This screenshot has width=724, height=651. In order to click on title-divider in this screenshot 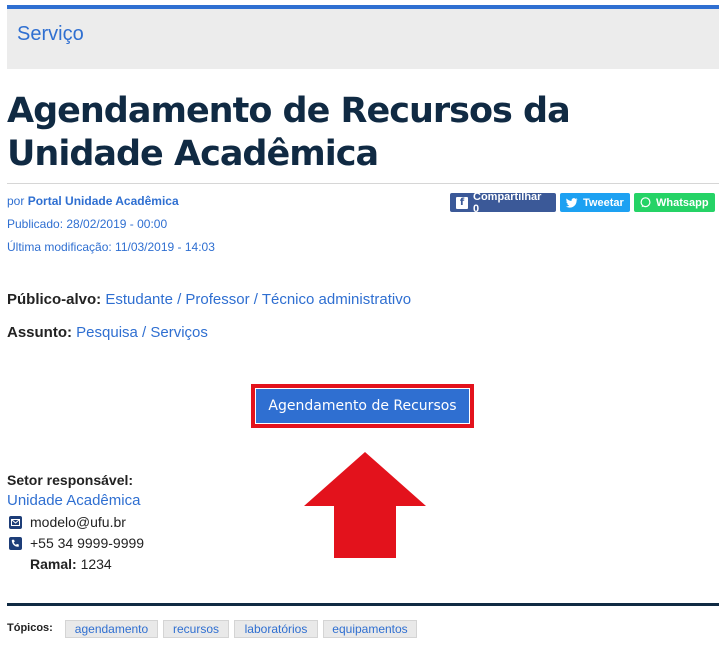, I will do `click(363, 183)`.